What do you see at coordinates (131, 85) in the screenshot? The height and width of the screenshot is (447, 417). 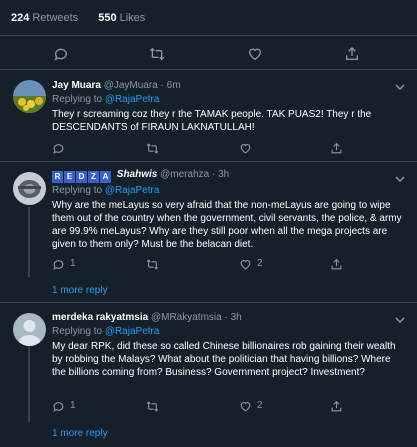 I see `handle: @JayMuara` at bounding box center [131, 85].